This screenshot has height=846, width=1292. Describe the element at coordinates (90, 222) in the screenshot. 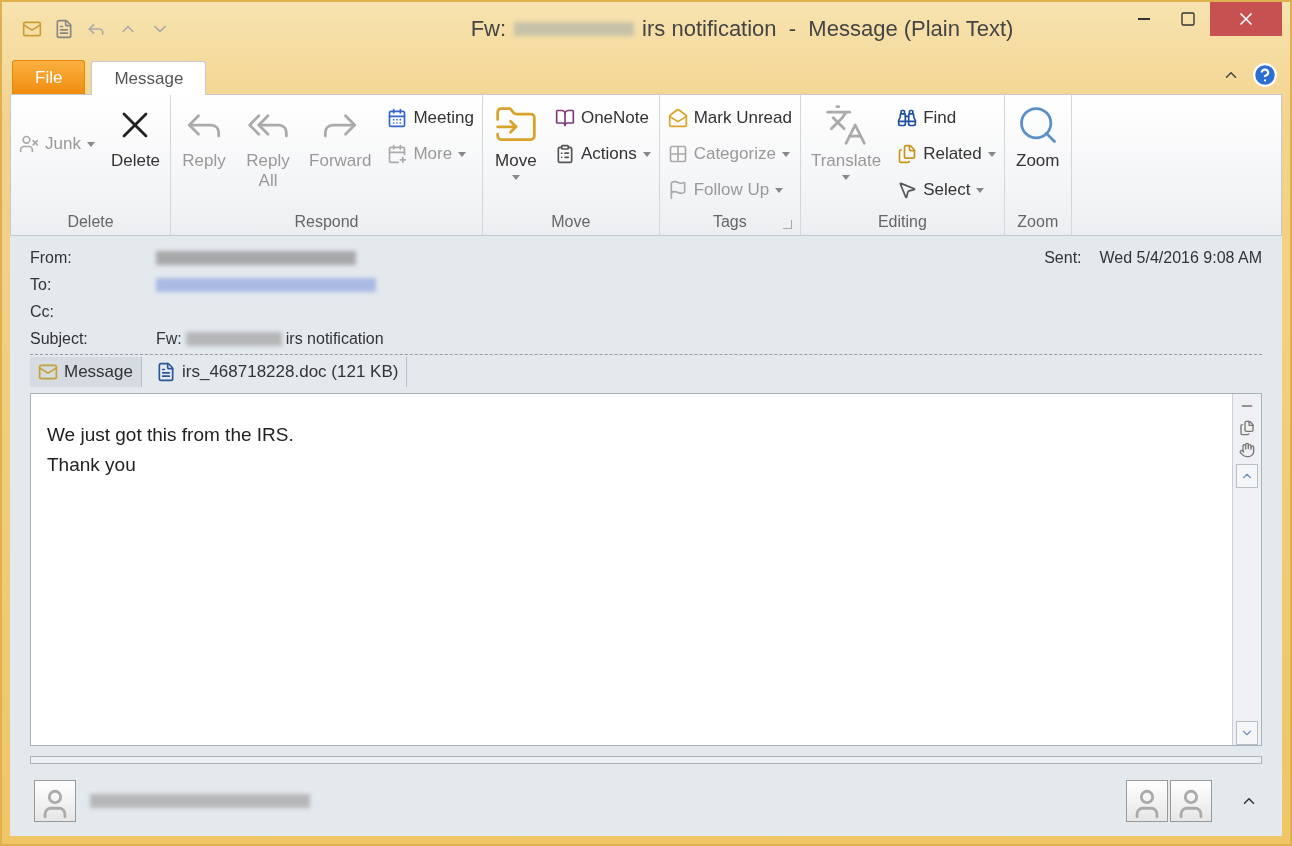

I see `group-label: Delete` at that location.